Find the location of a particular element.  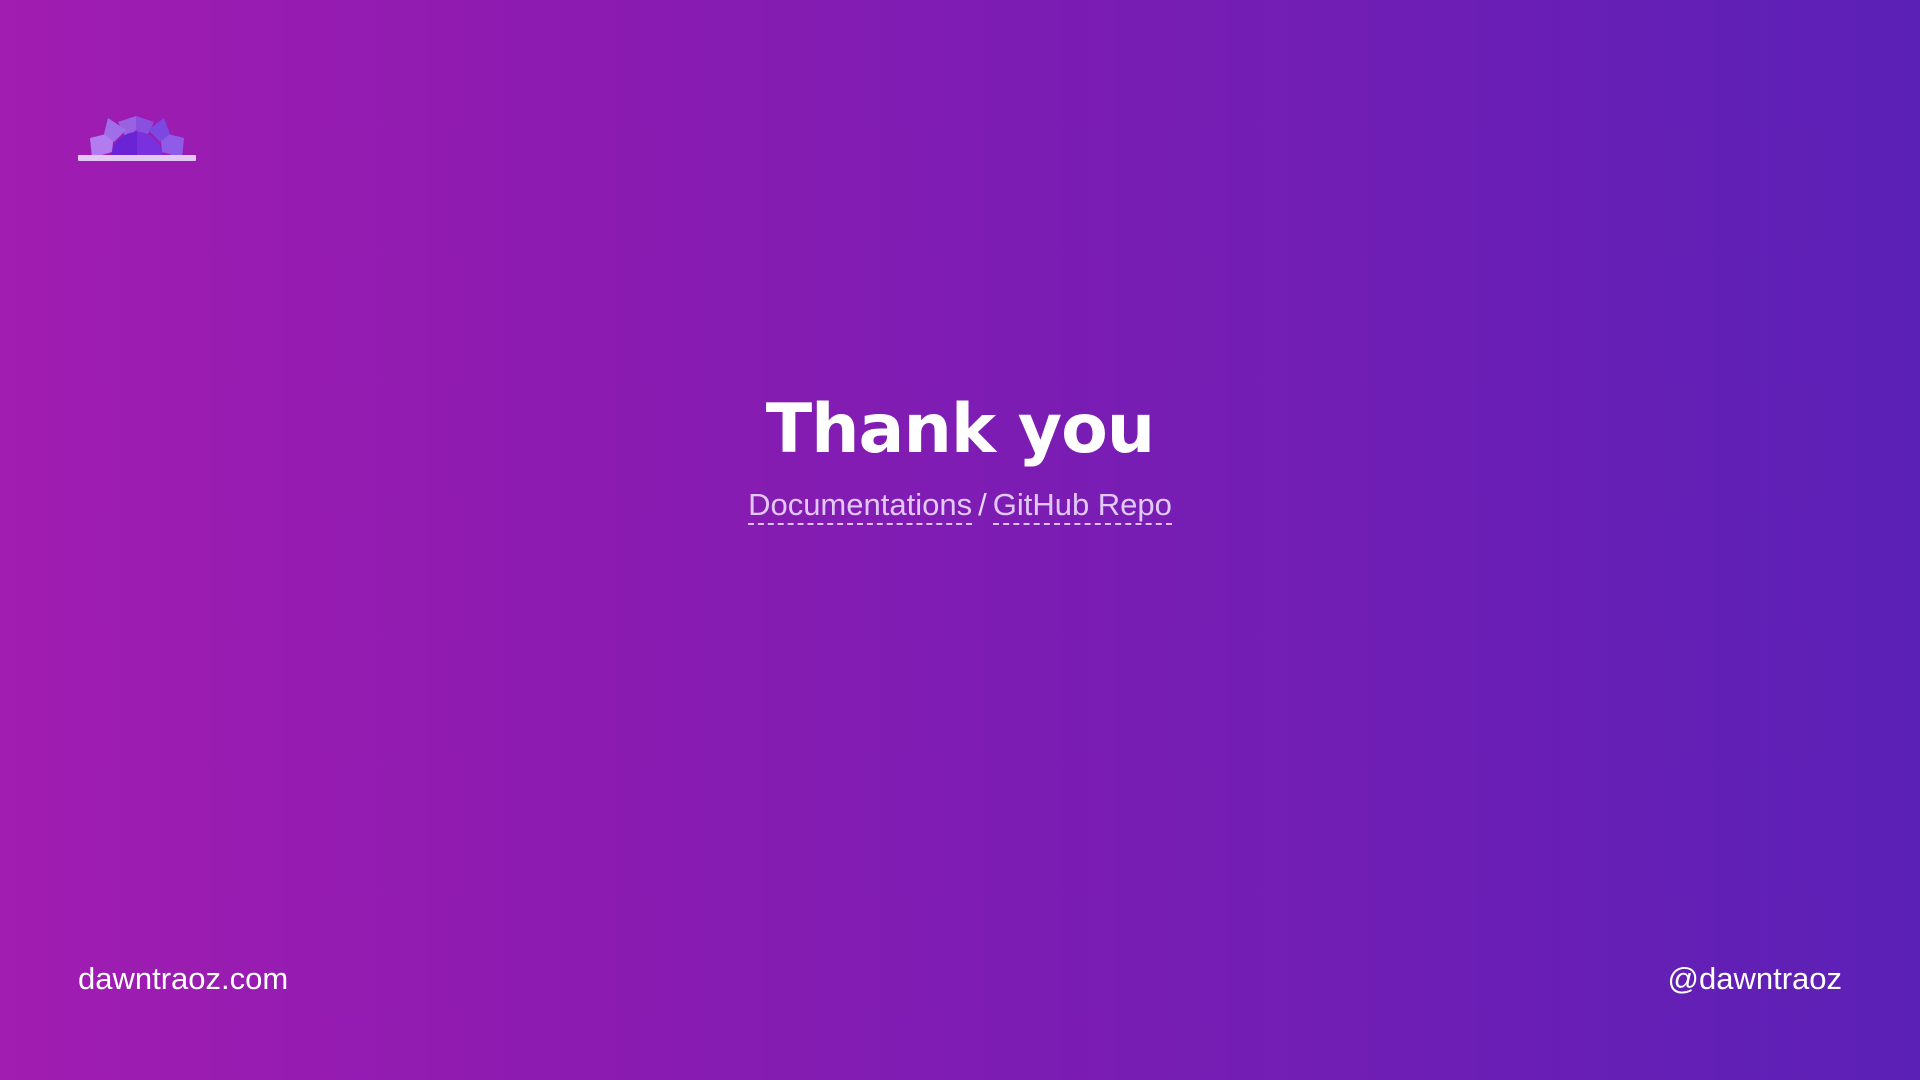

resource-links: Documentations / GitHub Repo is located at coordinates (960, 505).